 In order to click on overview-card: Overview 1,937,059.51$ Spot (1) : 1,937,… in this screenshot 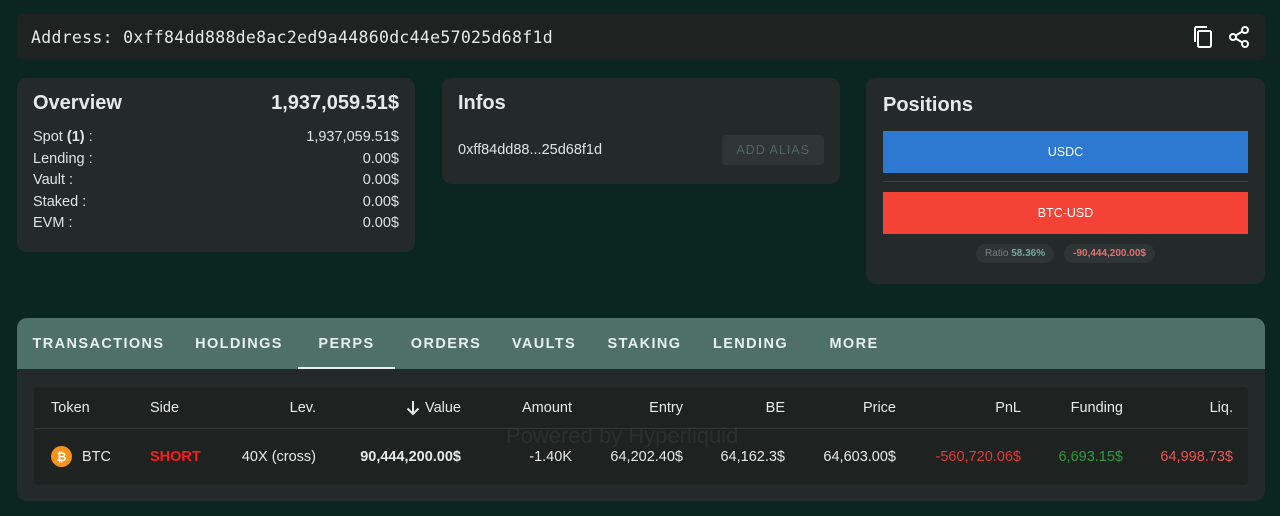, I will do `click(216, 165)`.